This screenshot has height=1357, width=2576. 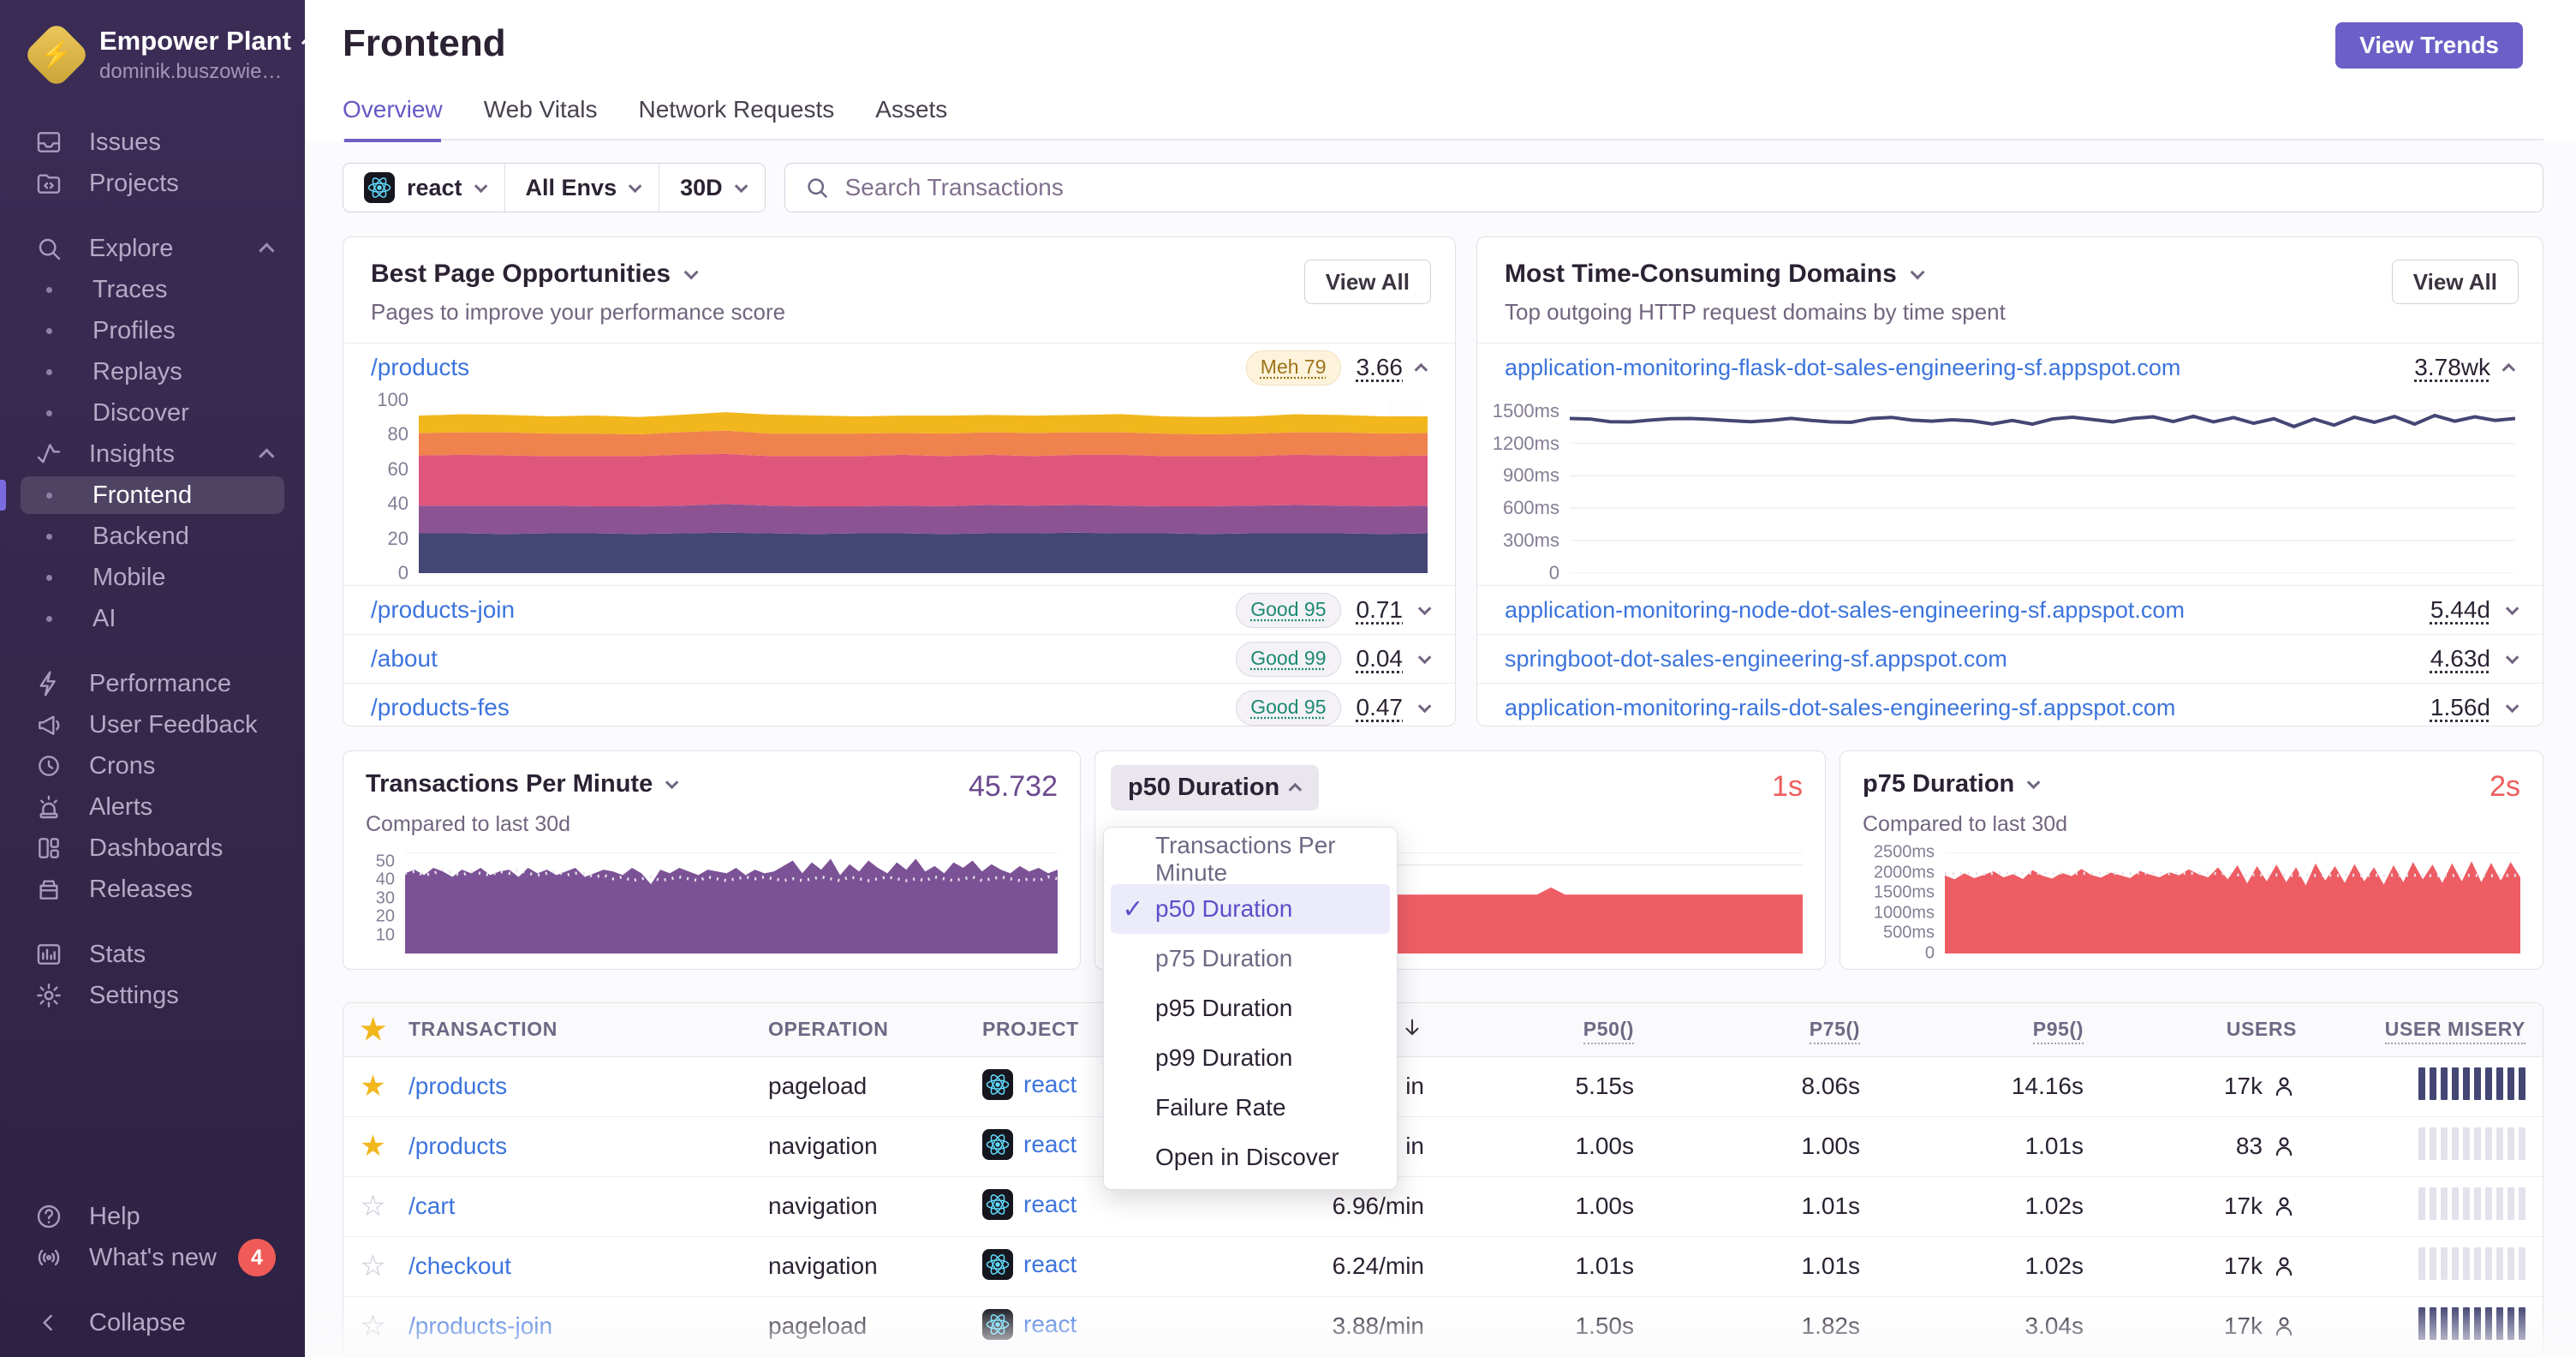 I want to click on sidebar-item-collapse: Collapse, so click(x=152, y=1323).